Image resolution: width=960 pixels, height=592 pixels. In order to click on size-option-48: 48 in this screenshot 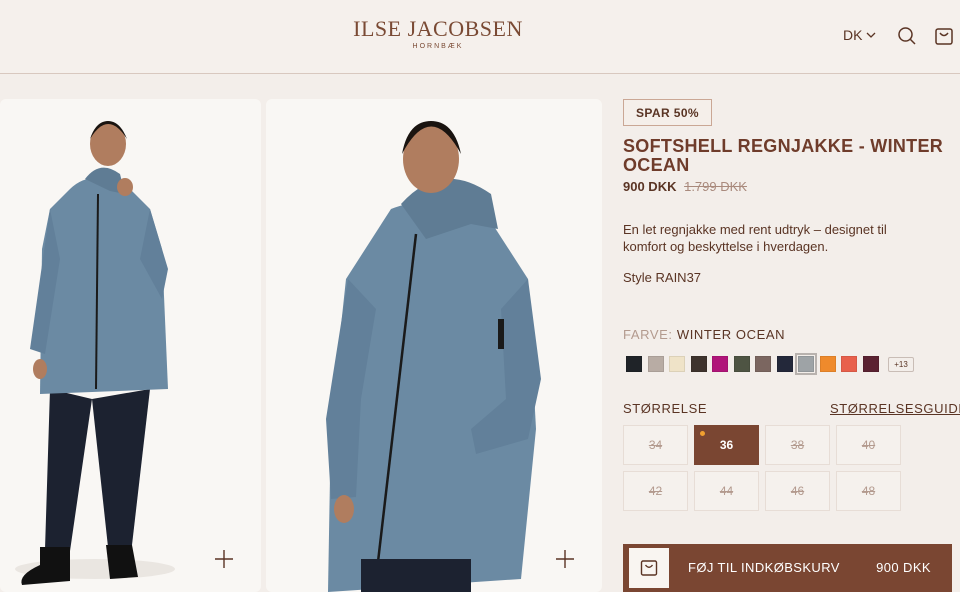, I will do `click(868, 491)`.